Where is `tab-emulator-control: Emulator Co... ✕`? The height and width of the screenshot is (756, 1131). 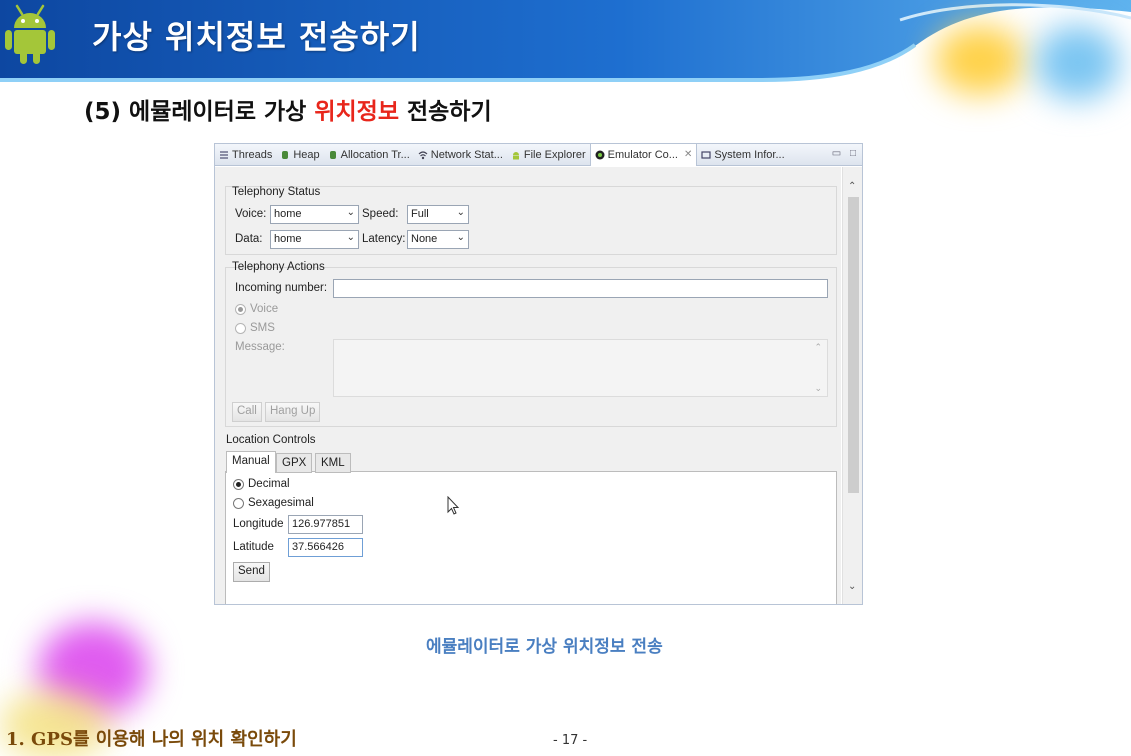 tab-emulator-control: Emulator Co... ✕ is located at coordinates (643, 155).